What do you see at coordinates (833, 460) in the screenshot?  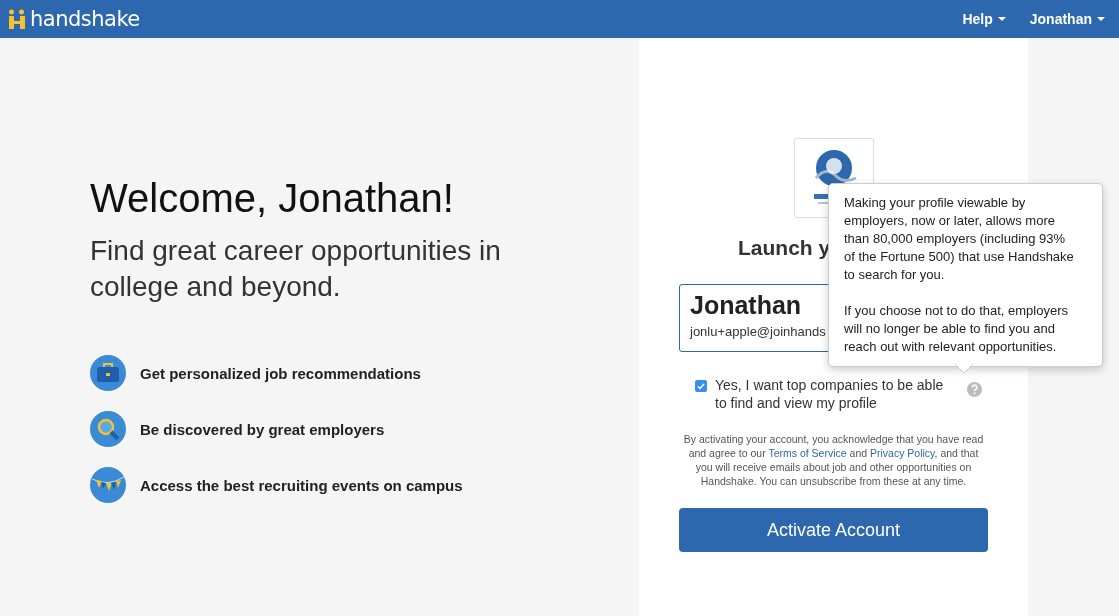 I see `legal-notice: By activating your account, you acknowledge that you have read and agree to our Terms of Service and Privacy Policy, and that you will receive emails about job and other opportunities on Handshake. You can unsubscribe from these at any time.` at bounding box center [833, 460].